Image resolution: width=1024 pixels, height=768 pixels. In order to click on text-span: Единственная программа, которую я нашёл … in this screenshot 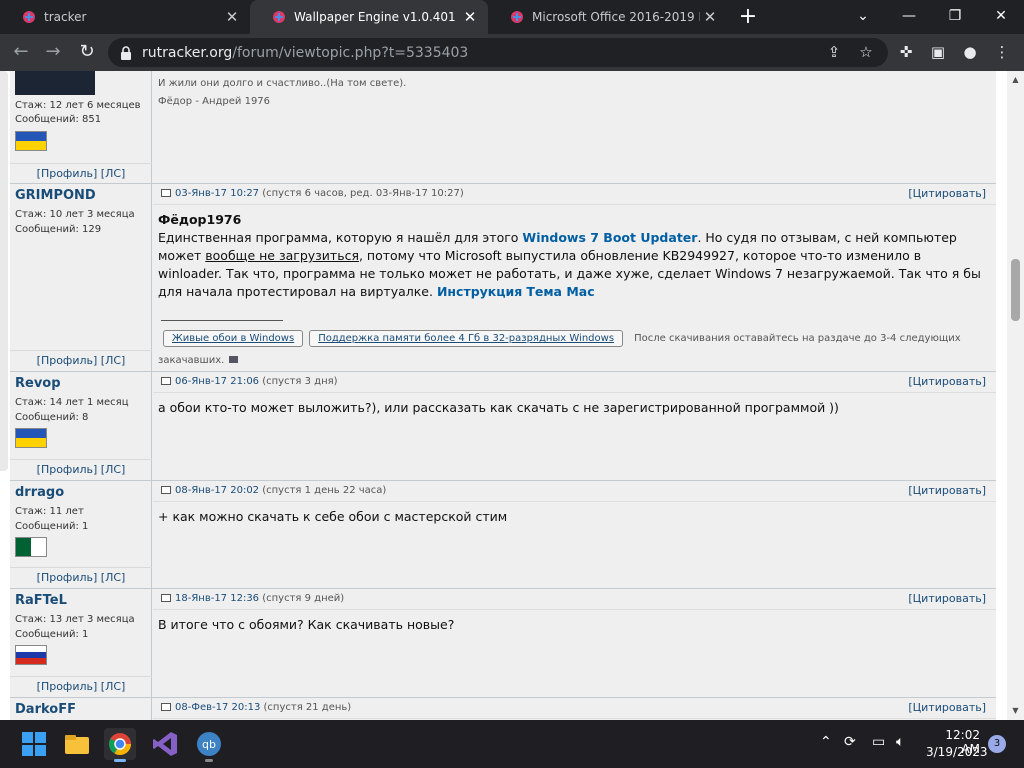, I will do `click(340, 237)`.